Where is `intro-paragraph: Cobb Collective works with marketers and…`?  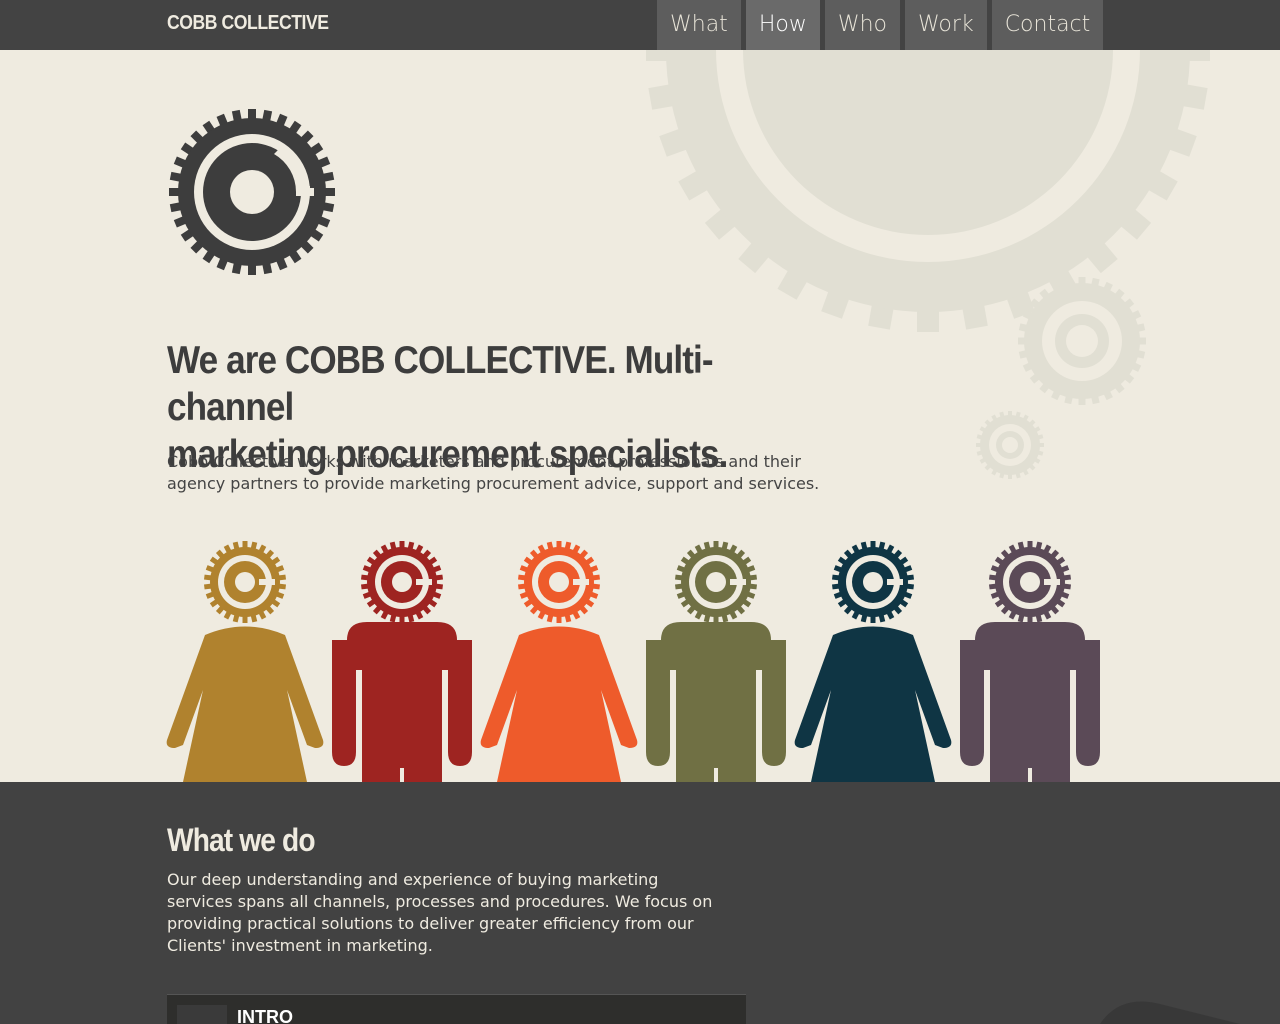
intro-paragraph: Cobb Collective works with marketers and… is located at coordinates (512, 473).